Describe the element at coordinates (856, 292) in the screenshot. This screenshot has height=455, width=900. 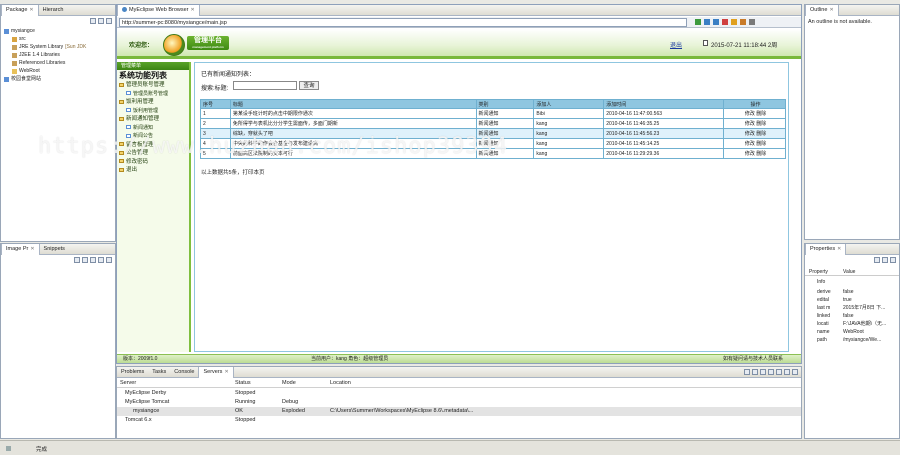
I see `property-row: derive false` at that location.